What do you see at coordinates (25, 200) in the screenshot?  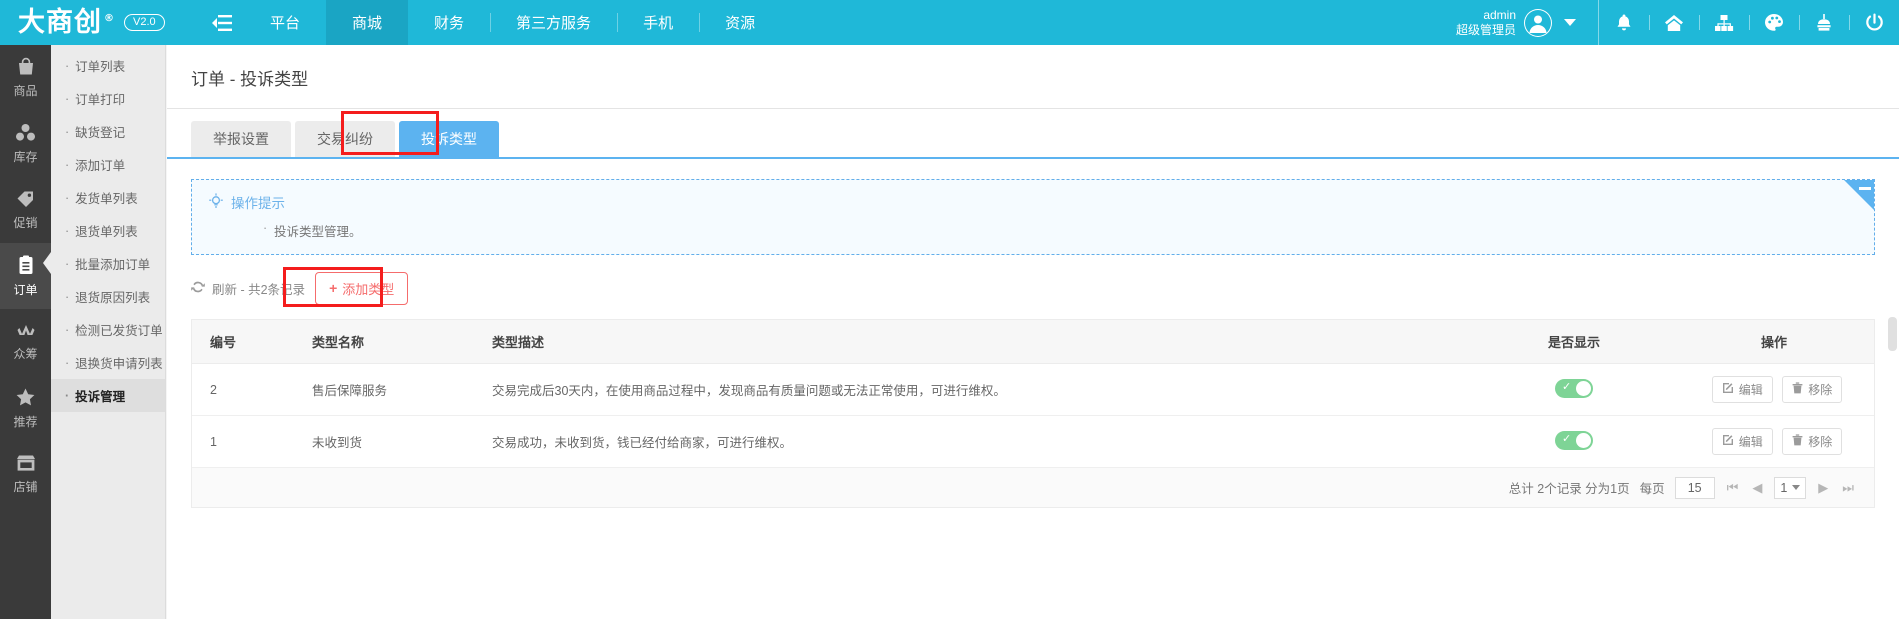 I see `tags-icon` at bounding box center [25, 200].